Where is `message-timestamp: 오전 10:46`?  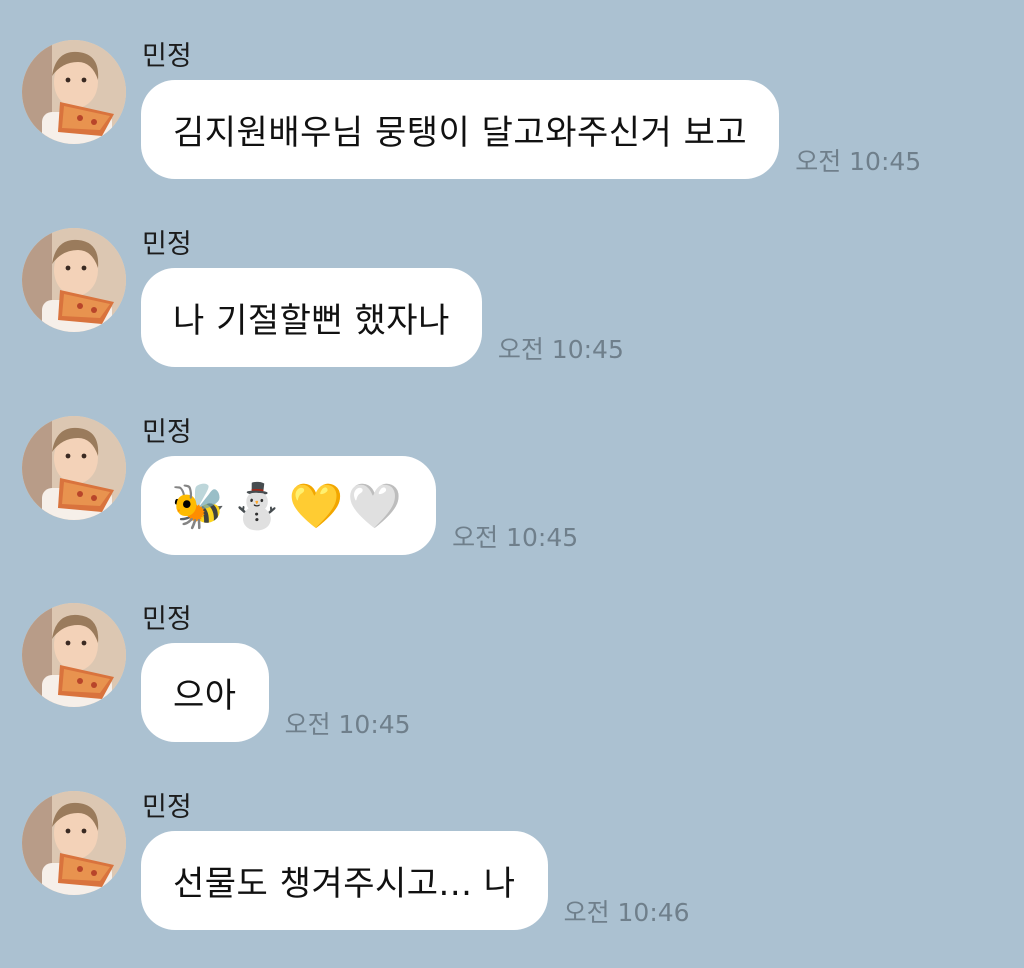 message-timestamp: 오전 10:46 is located at coordinates (626, 912).